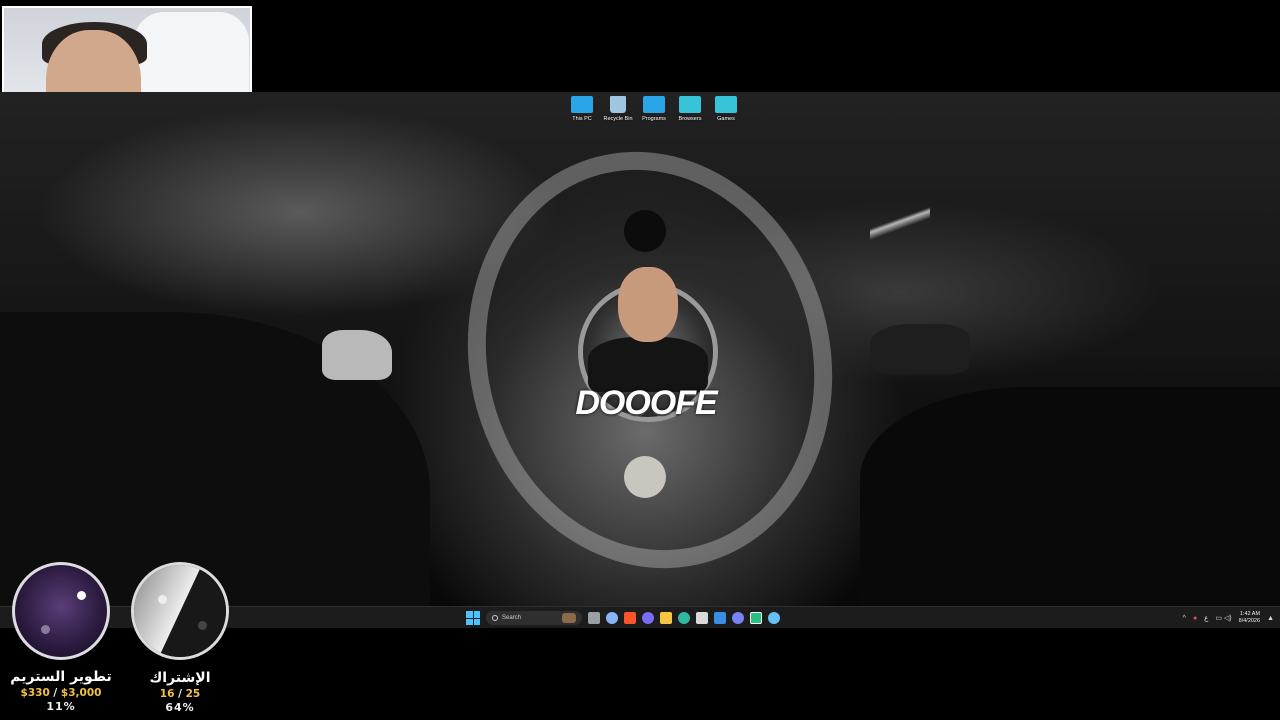  What do you see at coordinates (720, 618) in the screenshot?
I see `mail-icon` at bounding box center [720, 618].